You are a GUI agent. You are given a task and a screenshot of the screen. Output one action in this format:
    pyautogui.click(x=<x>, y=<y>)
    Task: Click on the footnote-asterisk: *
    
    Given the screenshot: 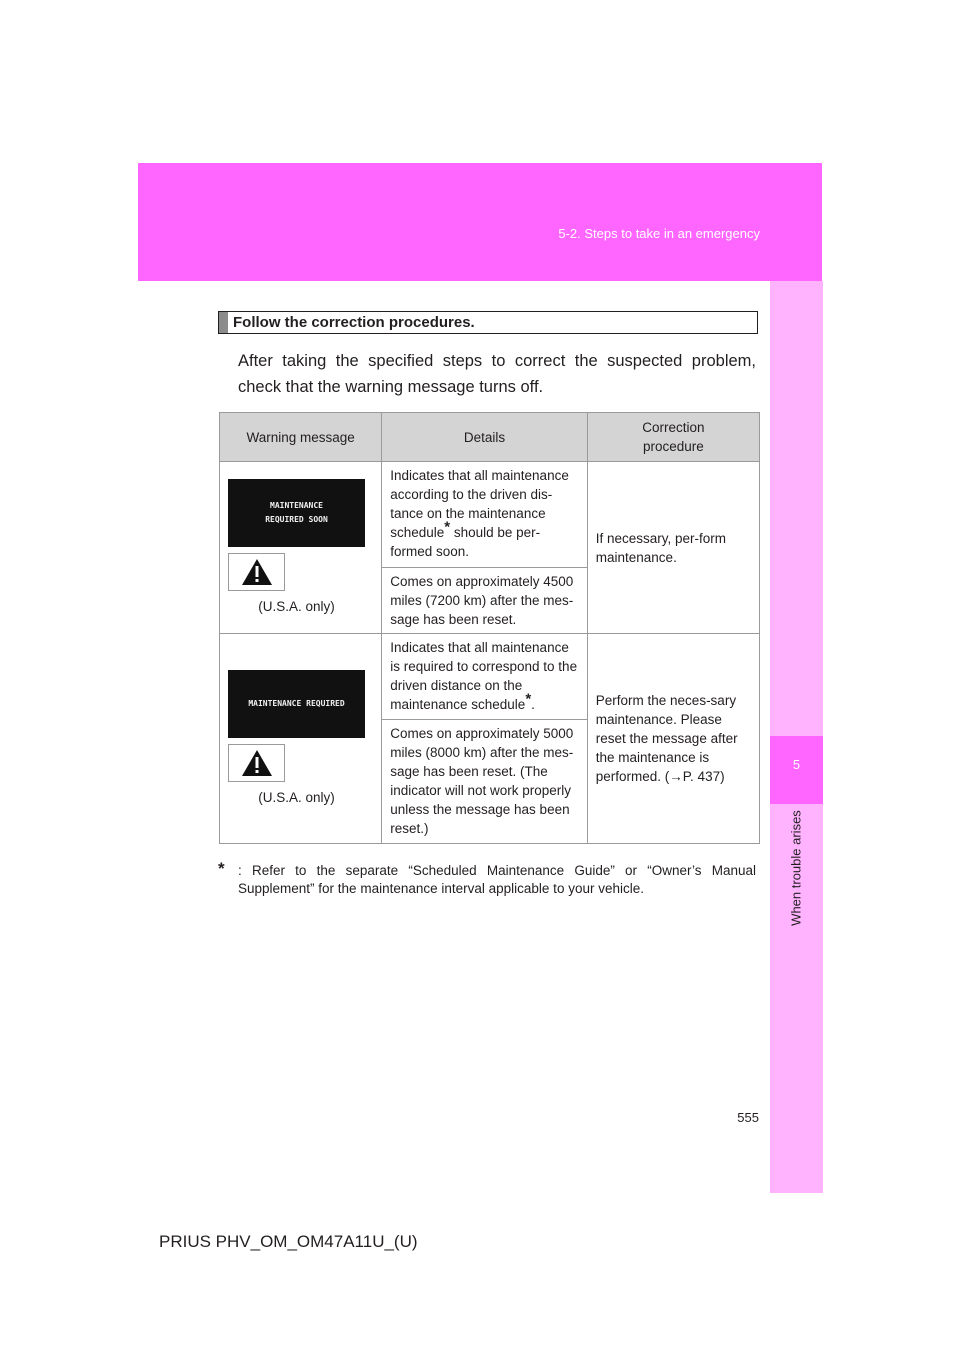 What is the action you would take?
    pyautogui.click(x=221, y=868)
    